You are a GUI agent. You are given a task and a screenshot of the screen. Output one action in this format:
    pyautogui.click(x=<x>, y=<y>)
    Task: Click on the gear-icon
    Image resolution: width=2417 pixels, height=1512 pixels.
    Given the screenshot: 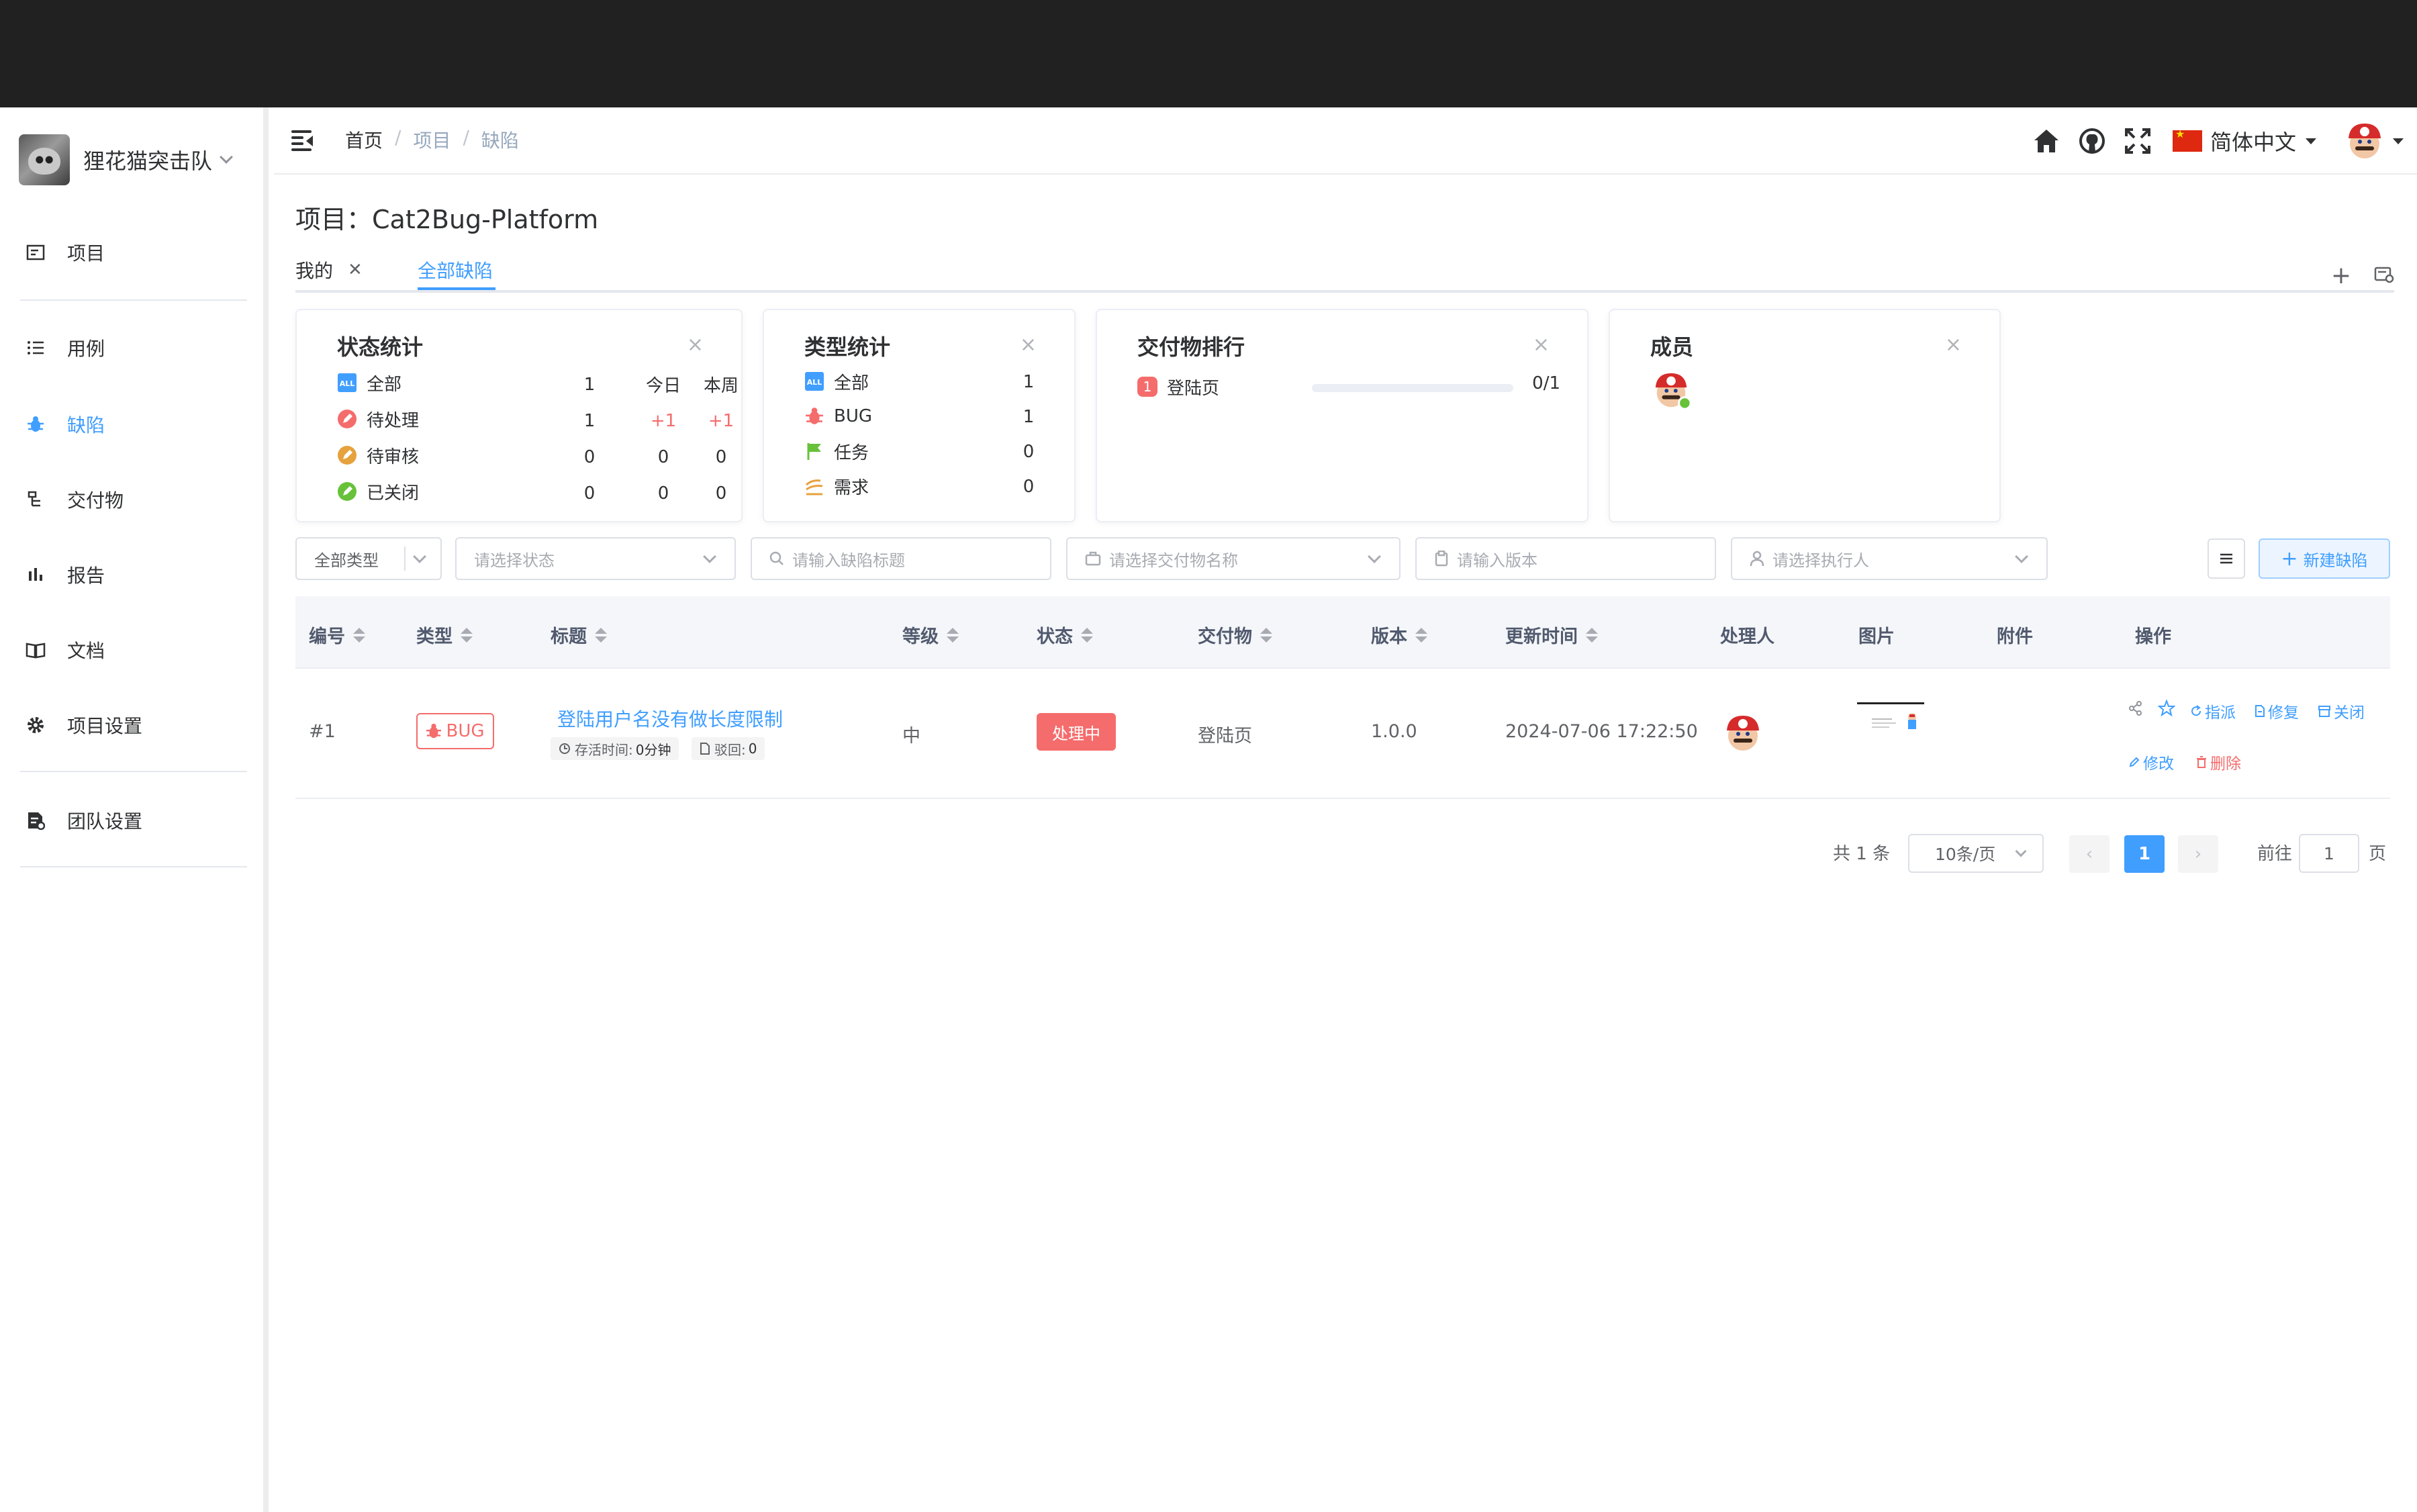 What is the action you would take?
    pyautogui.click(x=36, y=725)
    